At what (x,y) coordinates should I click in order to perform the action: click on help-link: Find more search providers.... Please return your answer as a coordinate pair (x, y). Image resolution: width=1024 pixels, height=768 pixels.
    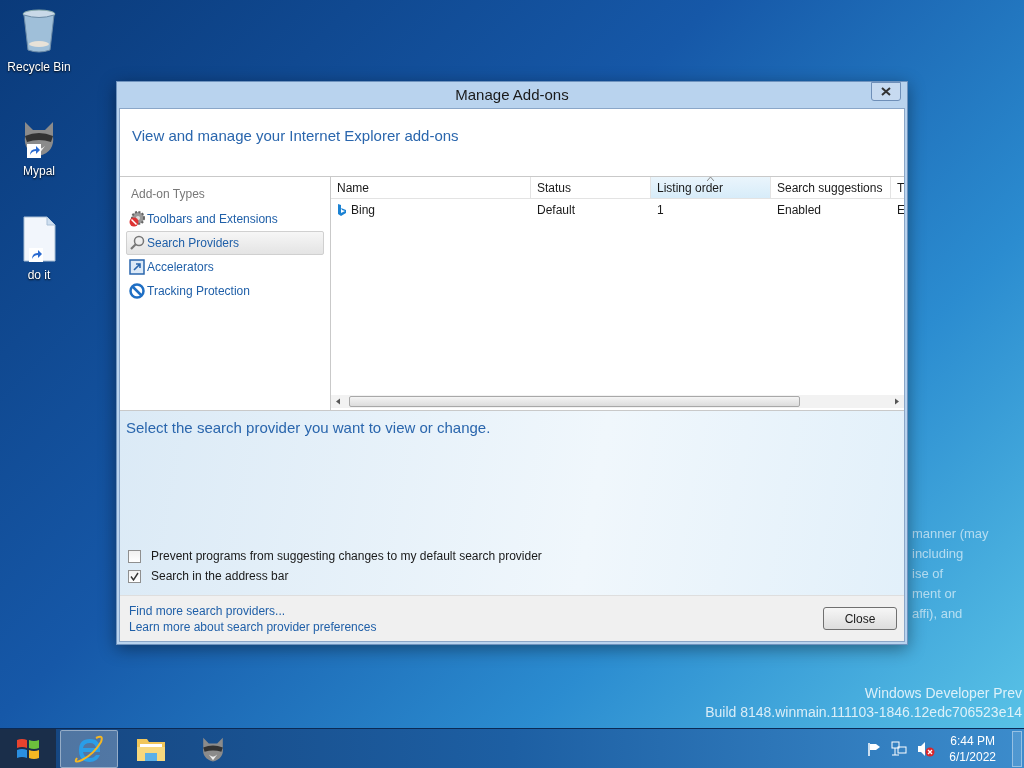
    Looking at the image, I should click on (253, 610).